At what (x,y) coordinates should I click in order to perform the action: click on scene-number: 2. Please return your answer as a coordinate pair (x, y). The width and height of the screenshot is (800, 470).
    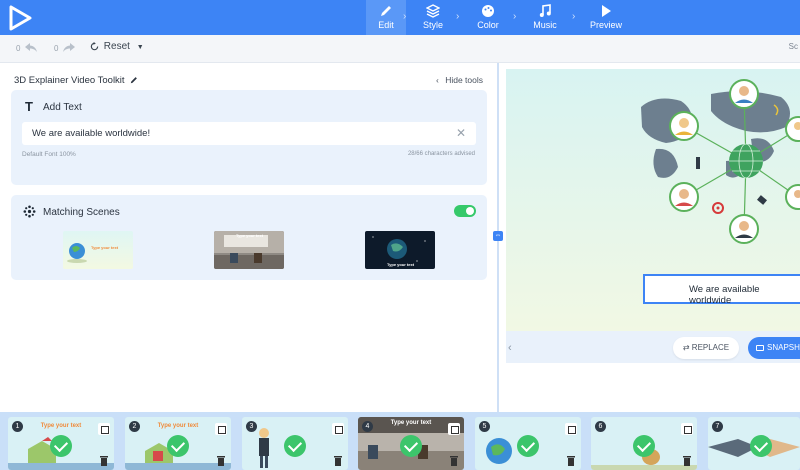
    Looking at the image, I should click on (134, 426).